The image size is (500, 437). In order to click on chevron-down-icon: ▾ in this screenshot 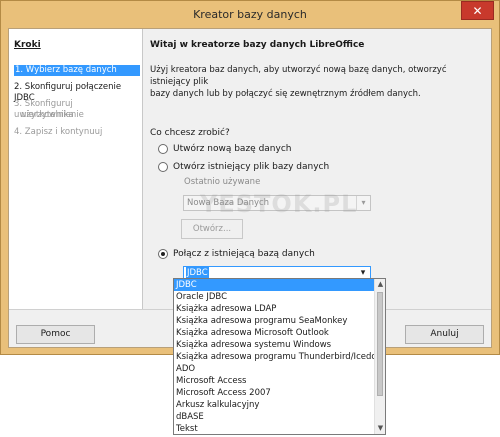, I will do `click(363, 203)`.